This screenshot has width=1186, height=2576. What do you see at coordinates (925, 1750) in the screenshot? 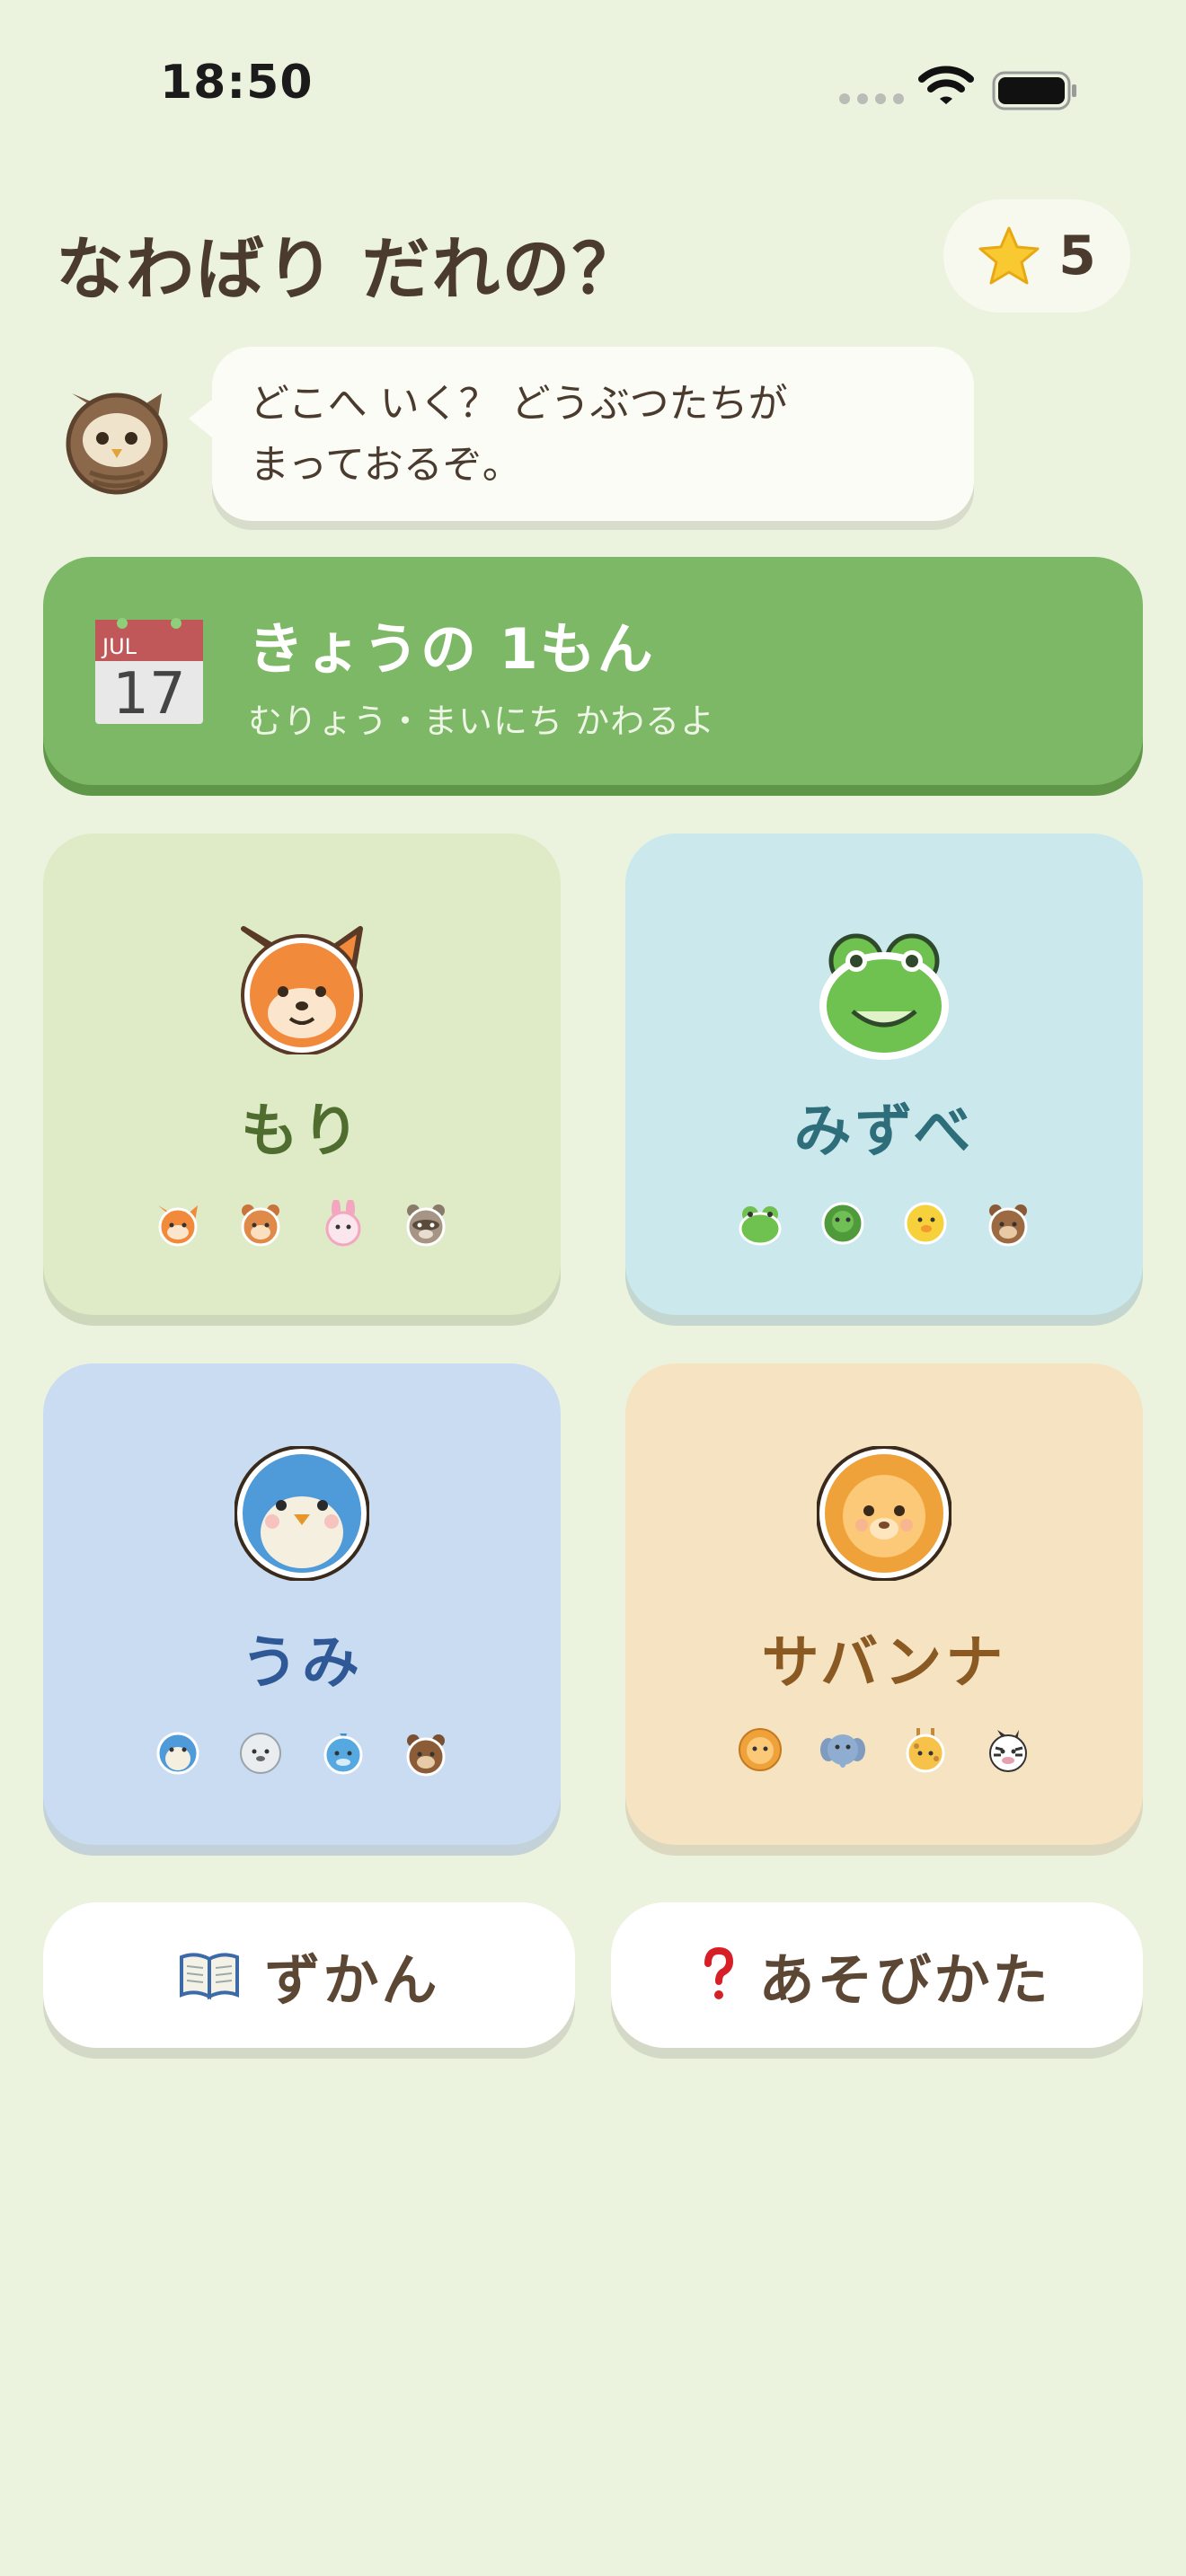
I see `giraffe-icon` at bounding box center [925, 1750].